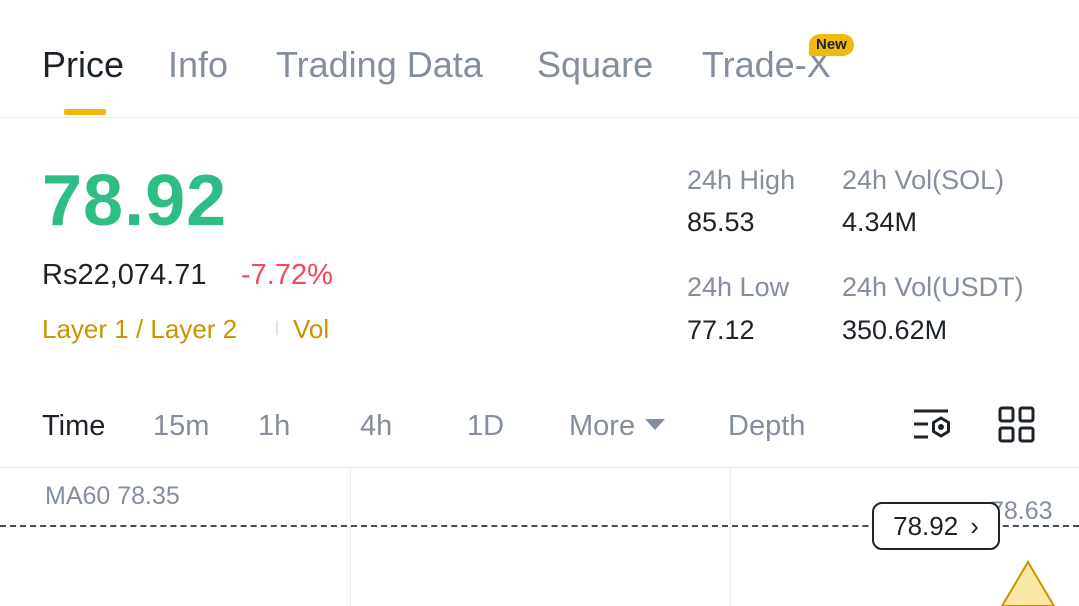 Image resolution: width=1079 pixels, height=606 pixels. Describe the element at coordinates (974, 525) in the screenshot. I see `chevron-right-icon: ›` at that location.